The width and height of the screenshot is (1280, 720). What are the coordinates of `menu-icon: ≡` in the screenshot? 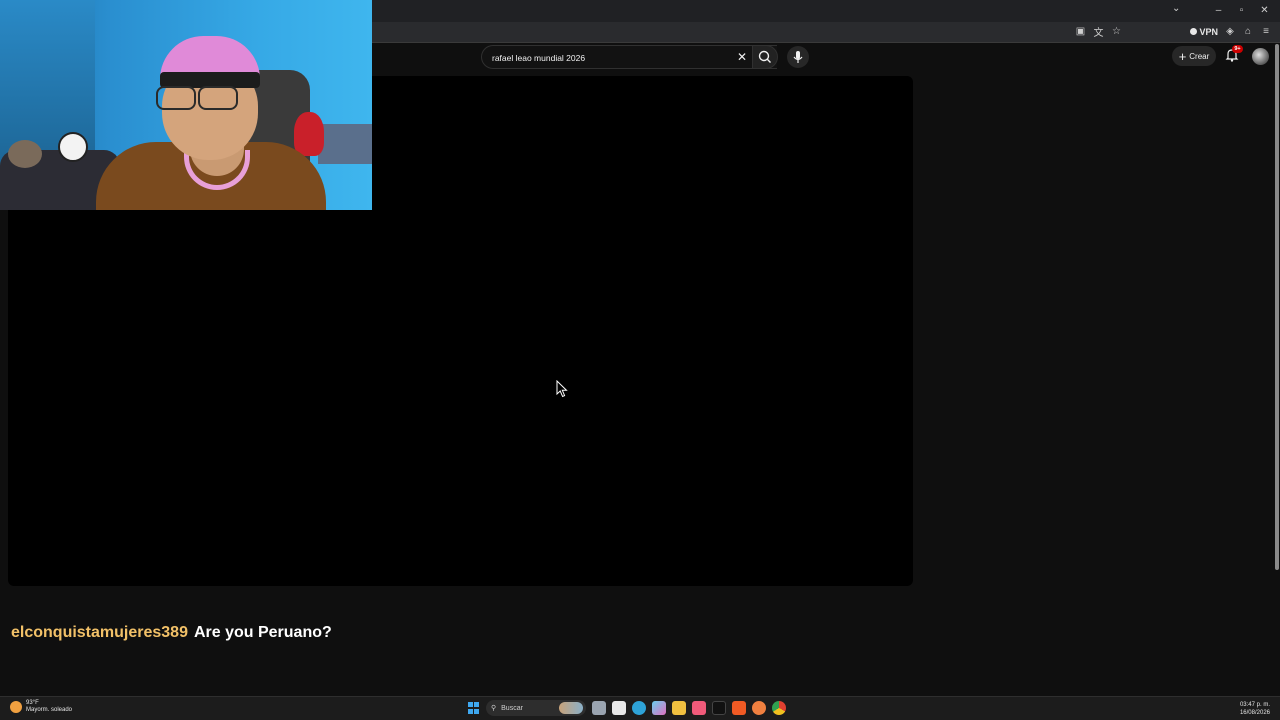 It's located at (1266, 31).